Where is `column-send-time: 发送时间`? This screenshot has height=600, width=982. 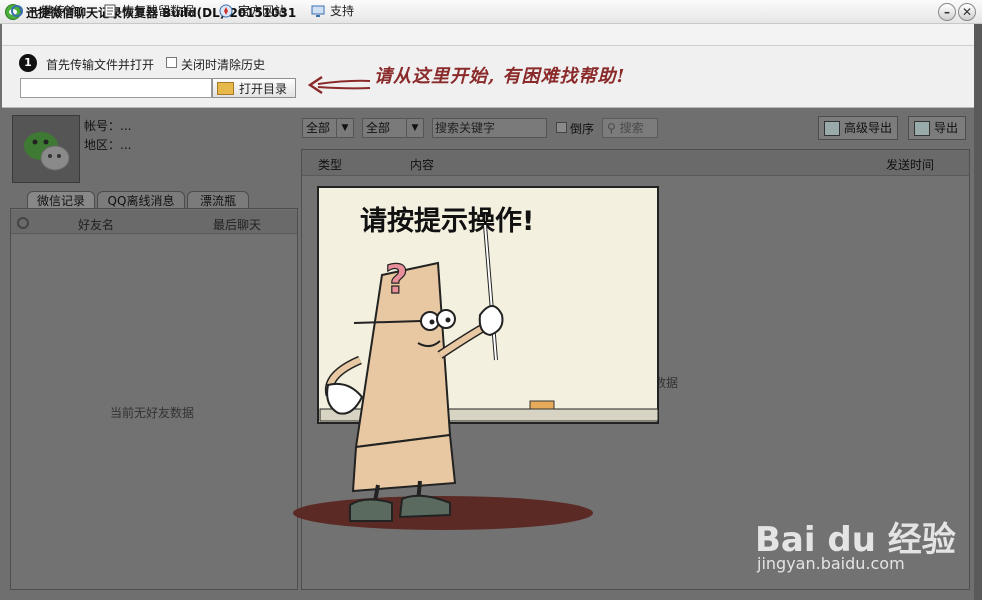 column-send-time: 发送时间 is located at coordinates (910, 164).